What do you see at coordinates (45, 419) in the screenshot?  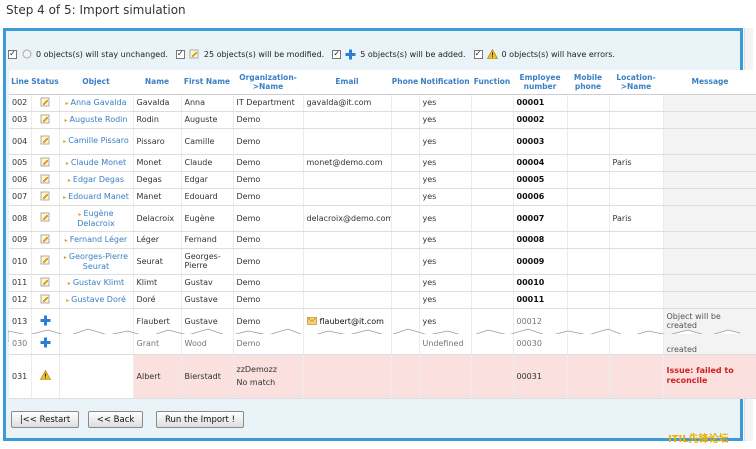 I see `restart-button: |<< Restart` at bounding box center [45, 419].